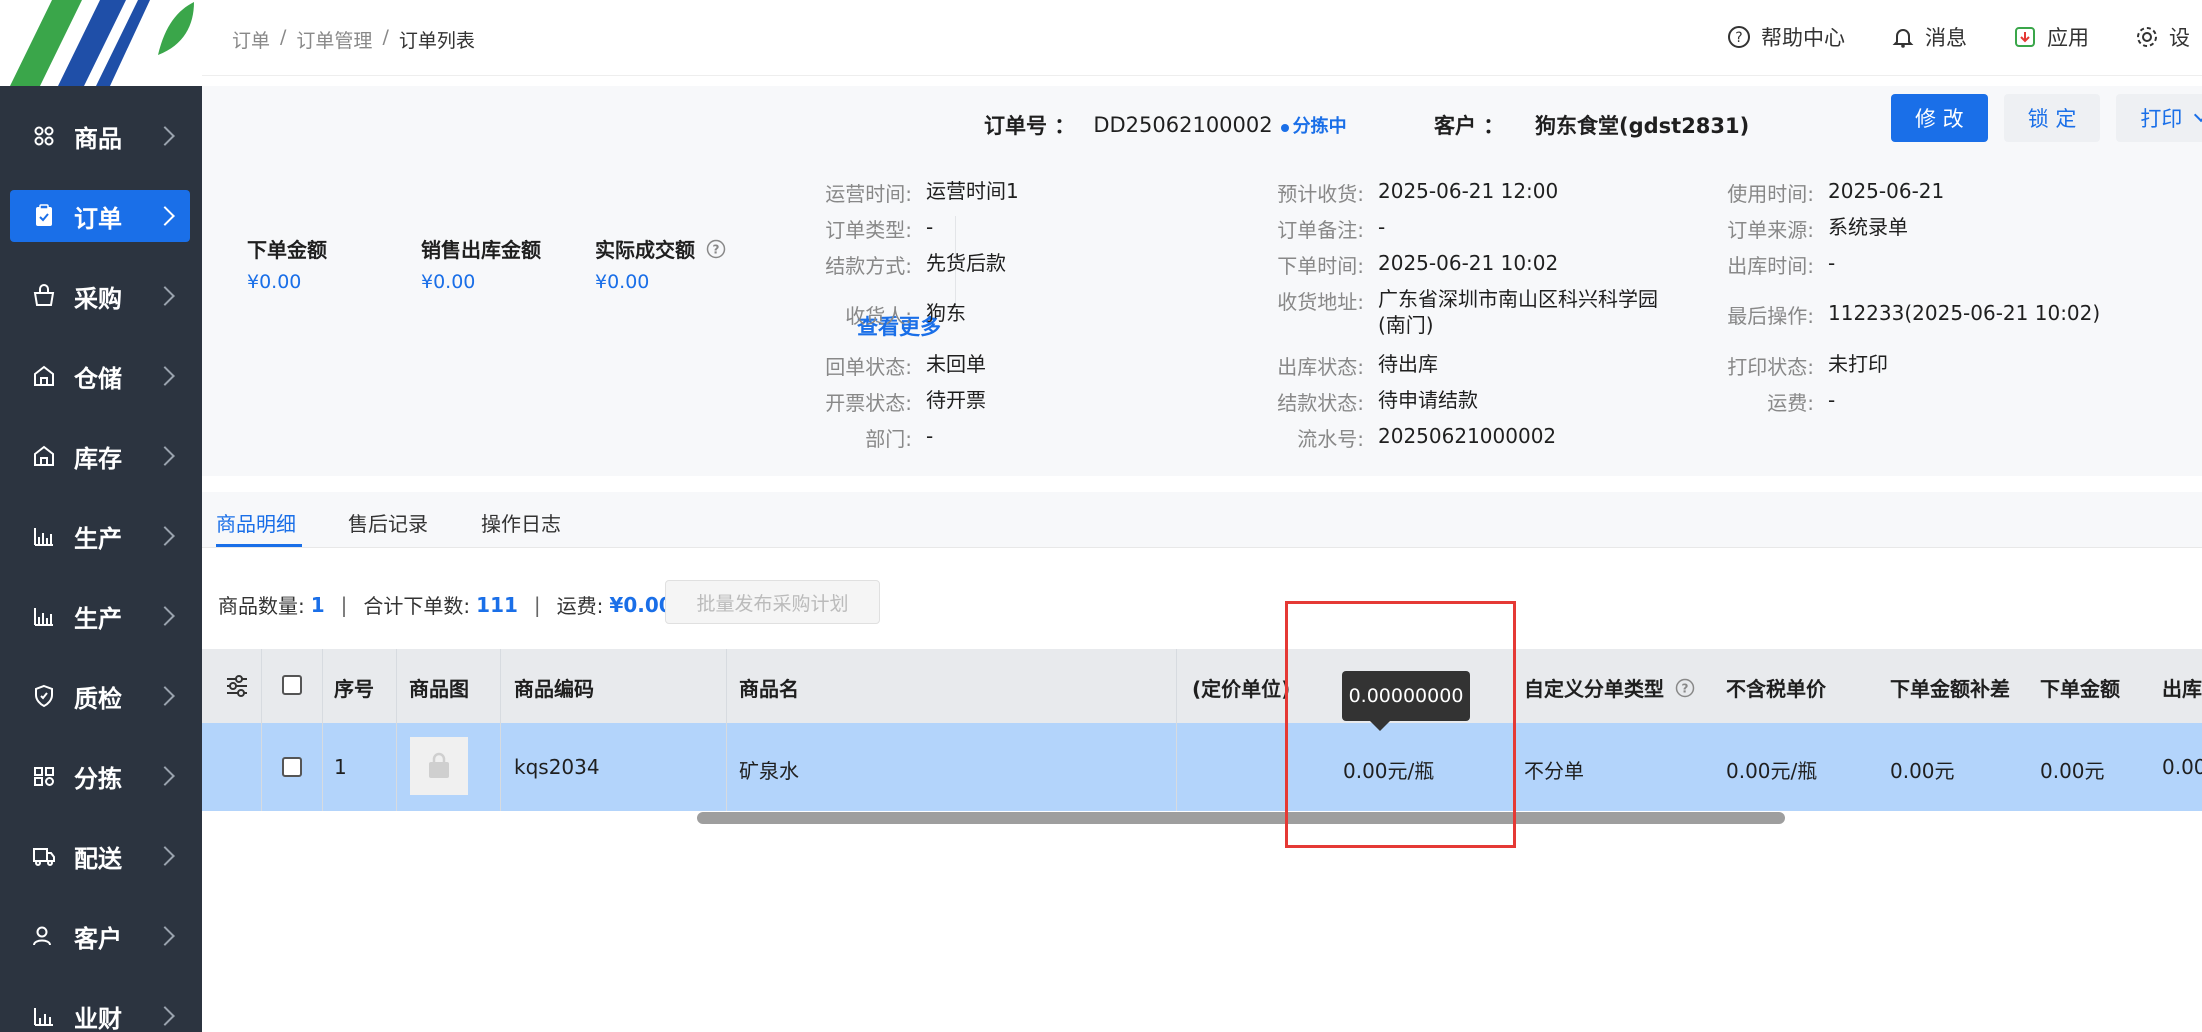  I want to click on info-field: 订单备注: -, so click(1309, 228).